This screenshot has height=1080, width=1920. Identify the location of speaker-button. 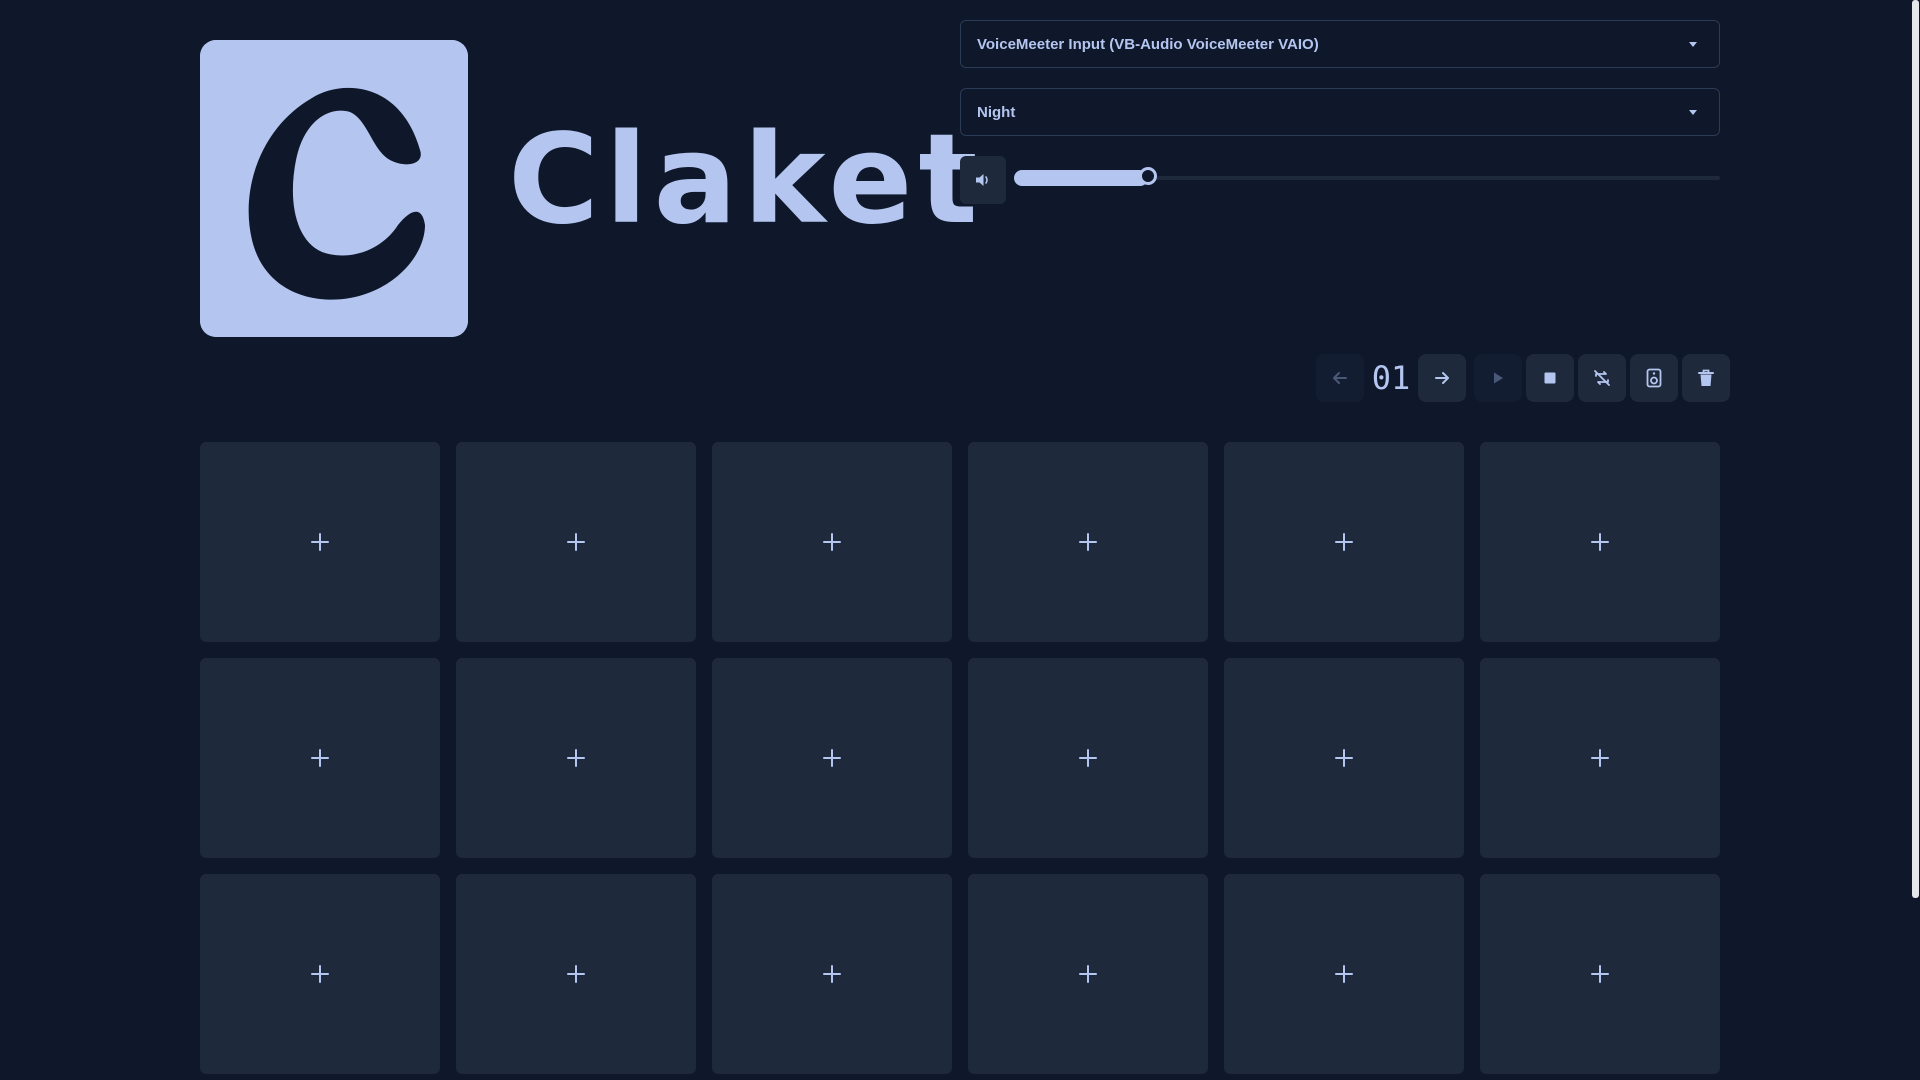
(1654, 378).